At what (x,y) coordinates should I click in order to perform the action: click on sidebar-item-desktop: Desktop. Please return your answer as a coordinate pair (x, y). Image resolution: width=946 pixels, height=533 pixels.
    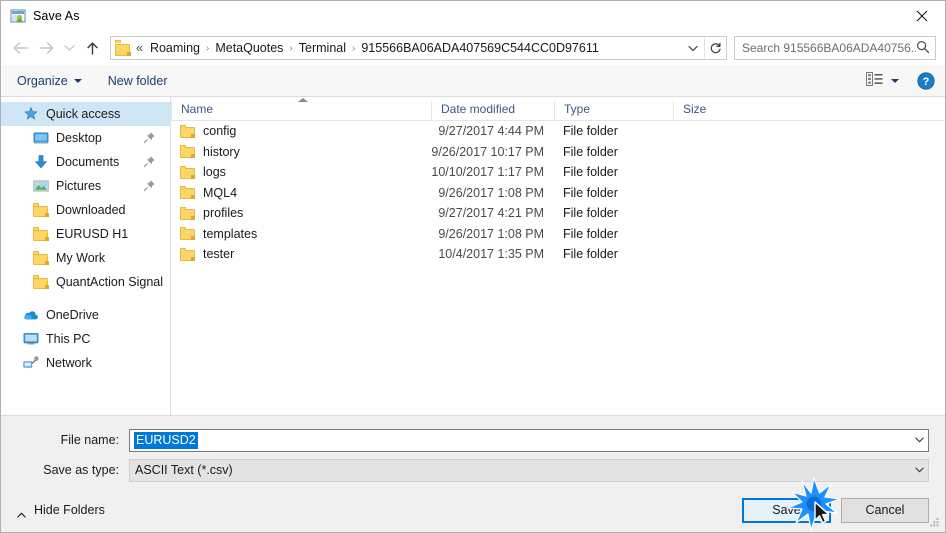
    Looking at the image, I should click on (85, 138).